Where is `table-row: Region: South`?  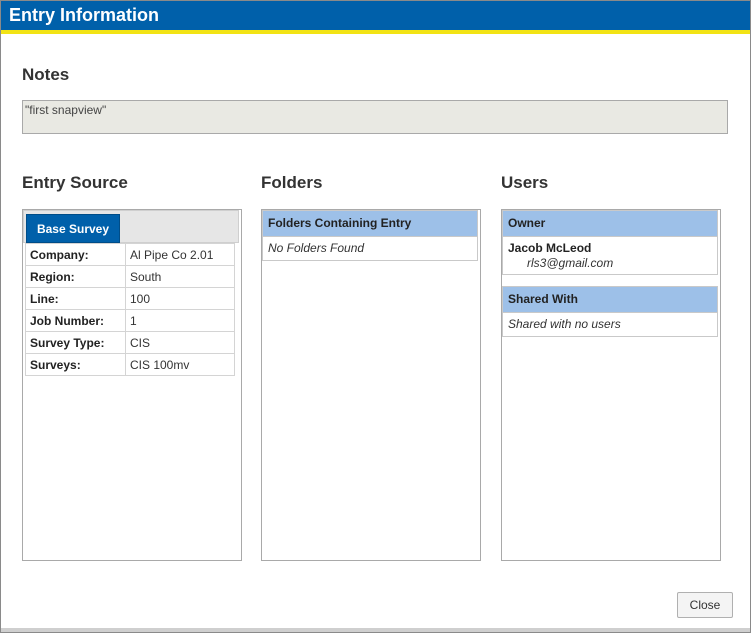 table-row: Region: South is located at coordinates (130, 276).